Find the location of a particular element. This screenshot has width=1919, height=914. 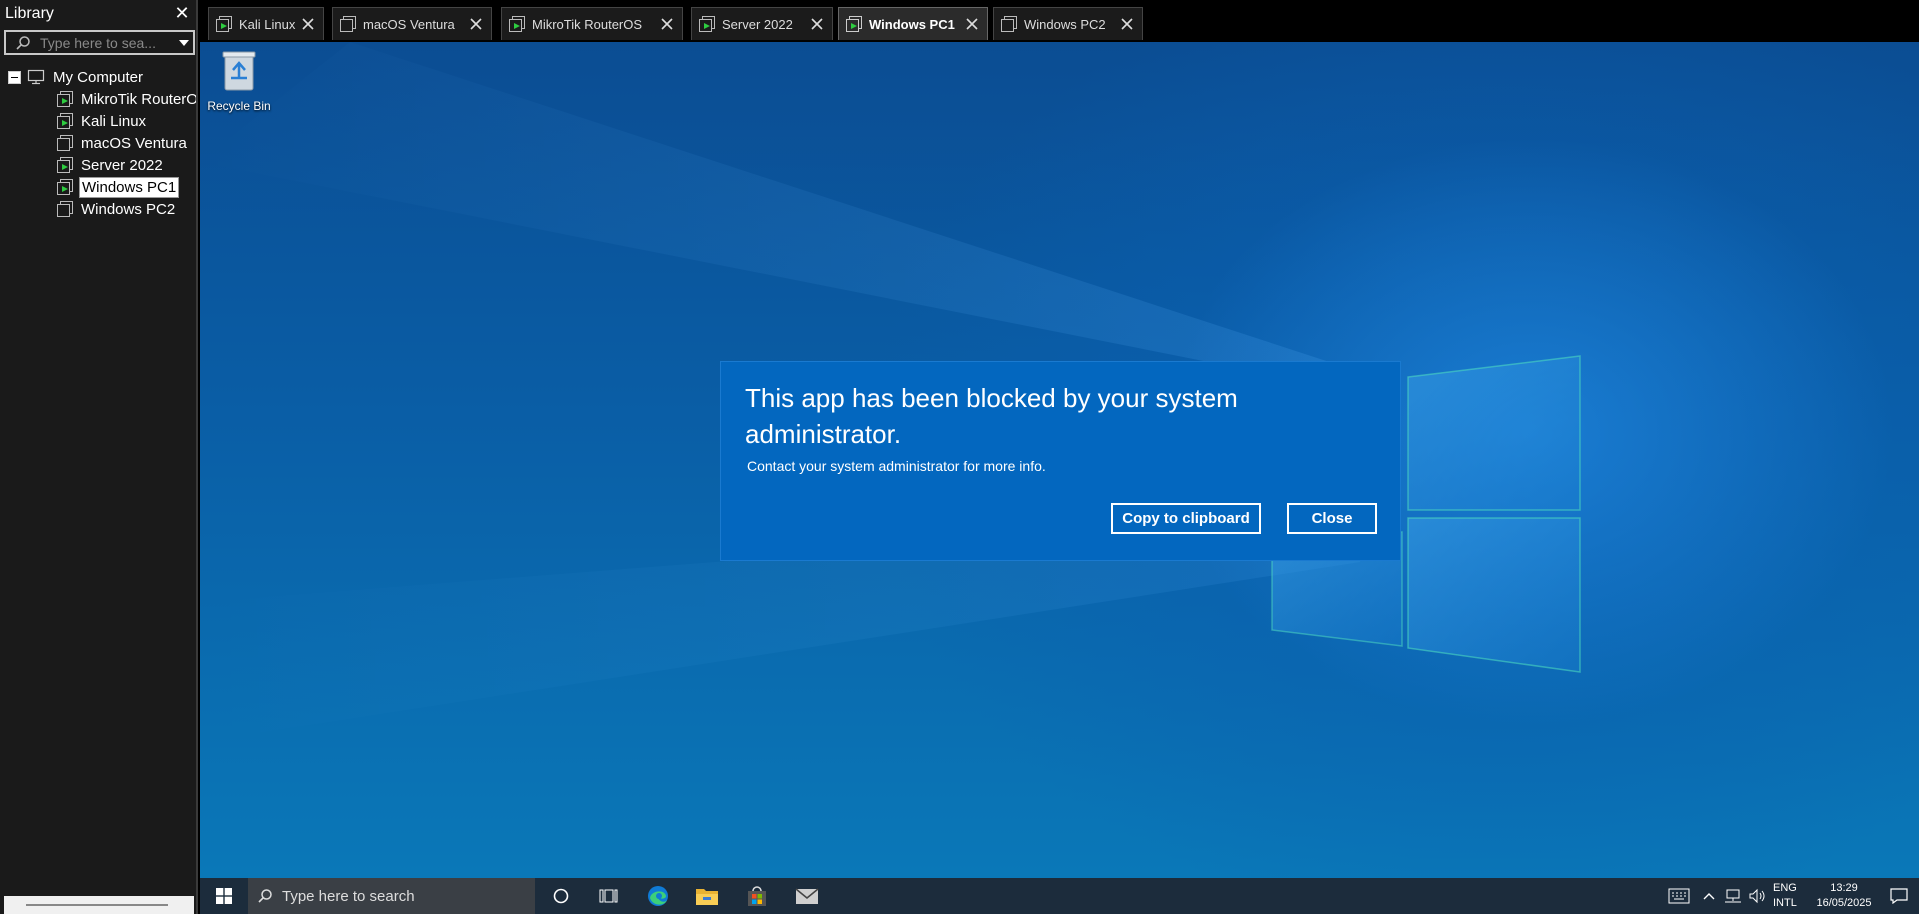

library-search-box is located at coordinates (99, 42).